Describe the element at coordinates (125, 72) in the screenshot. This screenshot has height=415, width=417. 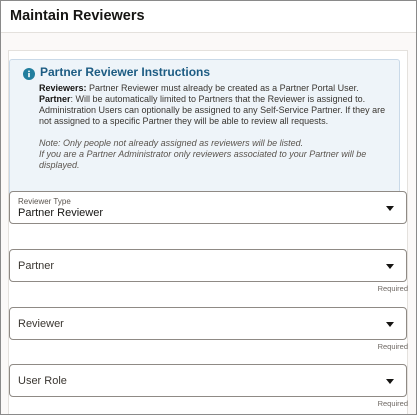
I see `instructions-title: Partner Reviewer Instructions` at that location.